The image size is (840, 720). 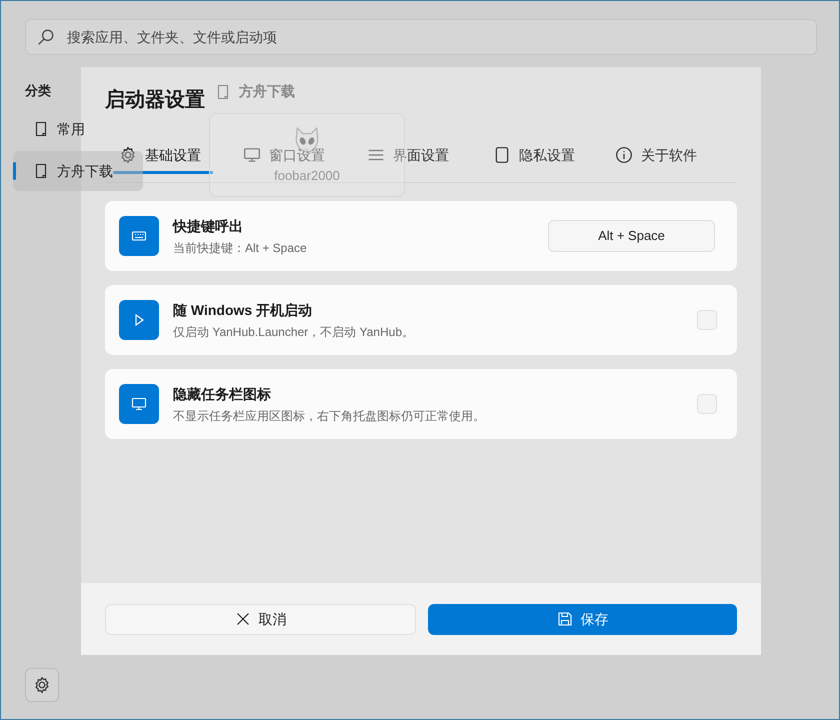 What do you see at coordinates (222, 394) in the screenshot?
I see `setting-title: 隐藏任务栏图标` at bounding box center [222, 394].